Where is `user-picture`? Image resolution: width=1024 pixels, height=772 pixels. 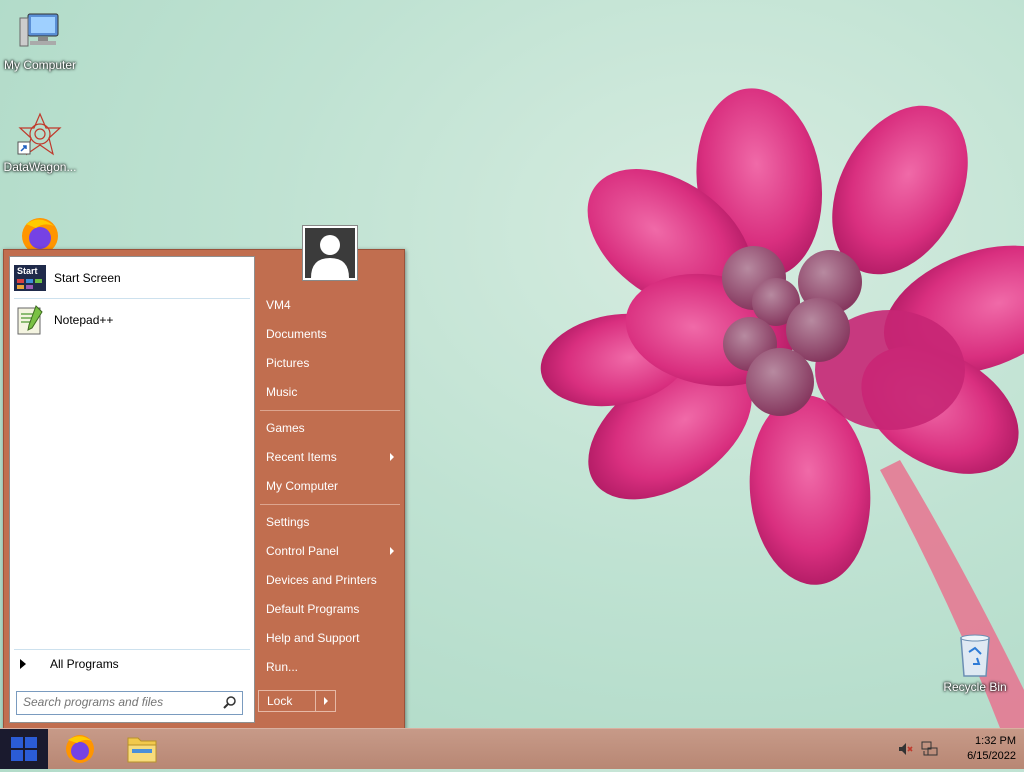 user-picture is located at coordinates (330, 253).